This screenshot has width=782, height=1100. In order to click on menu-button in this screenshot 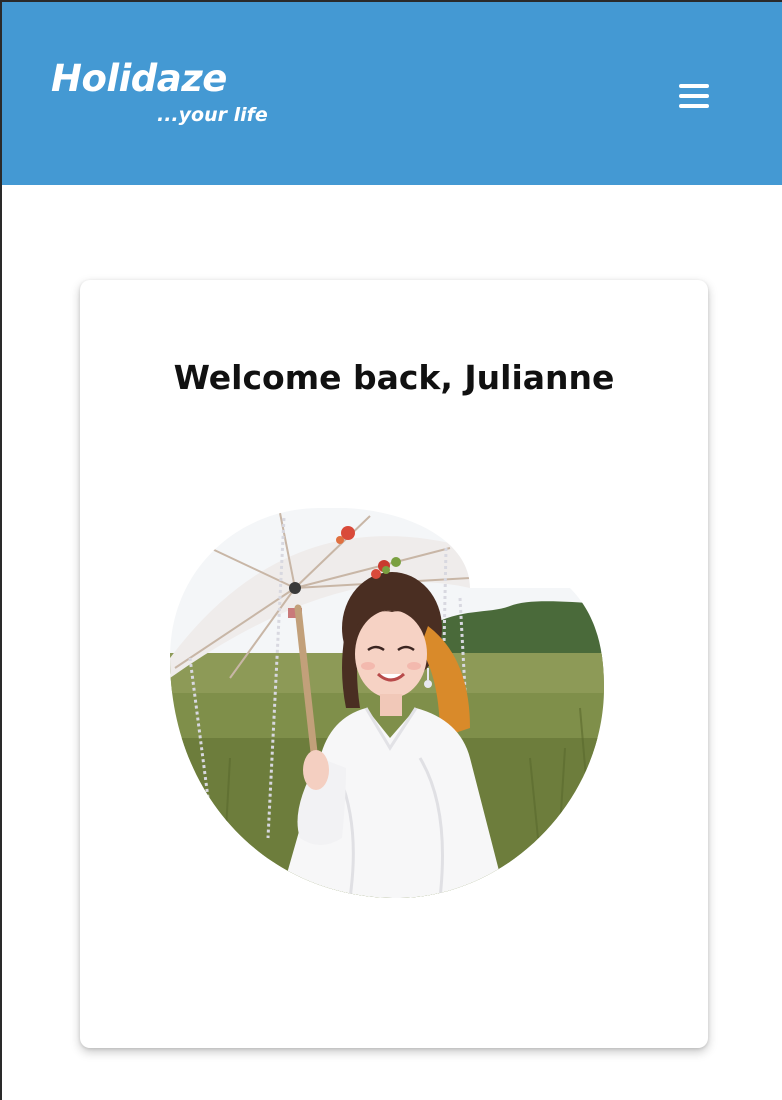, I will do `click(694, 96)`.